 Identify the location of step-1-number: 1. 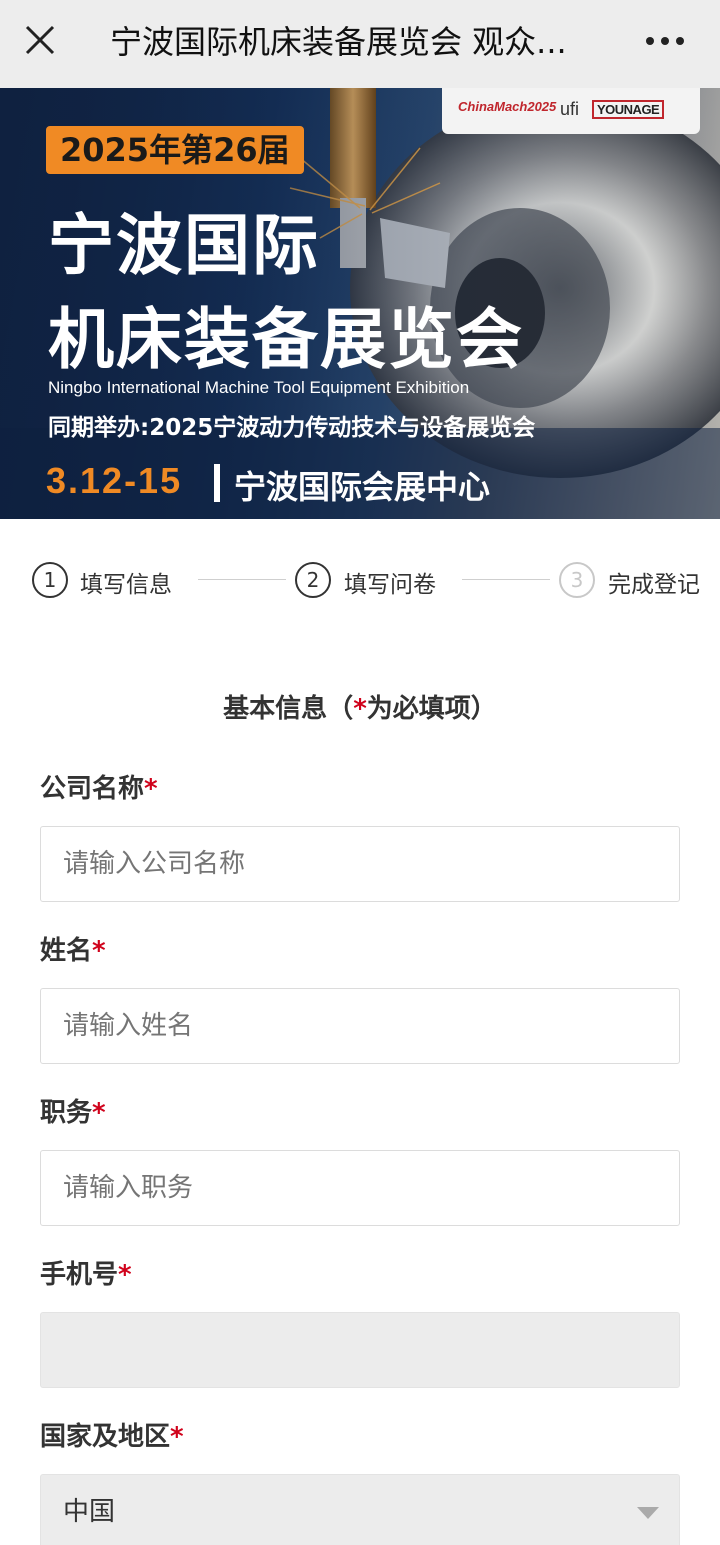
(50, 580).